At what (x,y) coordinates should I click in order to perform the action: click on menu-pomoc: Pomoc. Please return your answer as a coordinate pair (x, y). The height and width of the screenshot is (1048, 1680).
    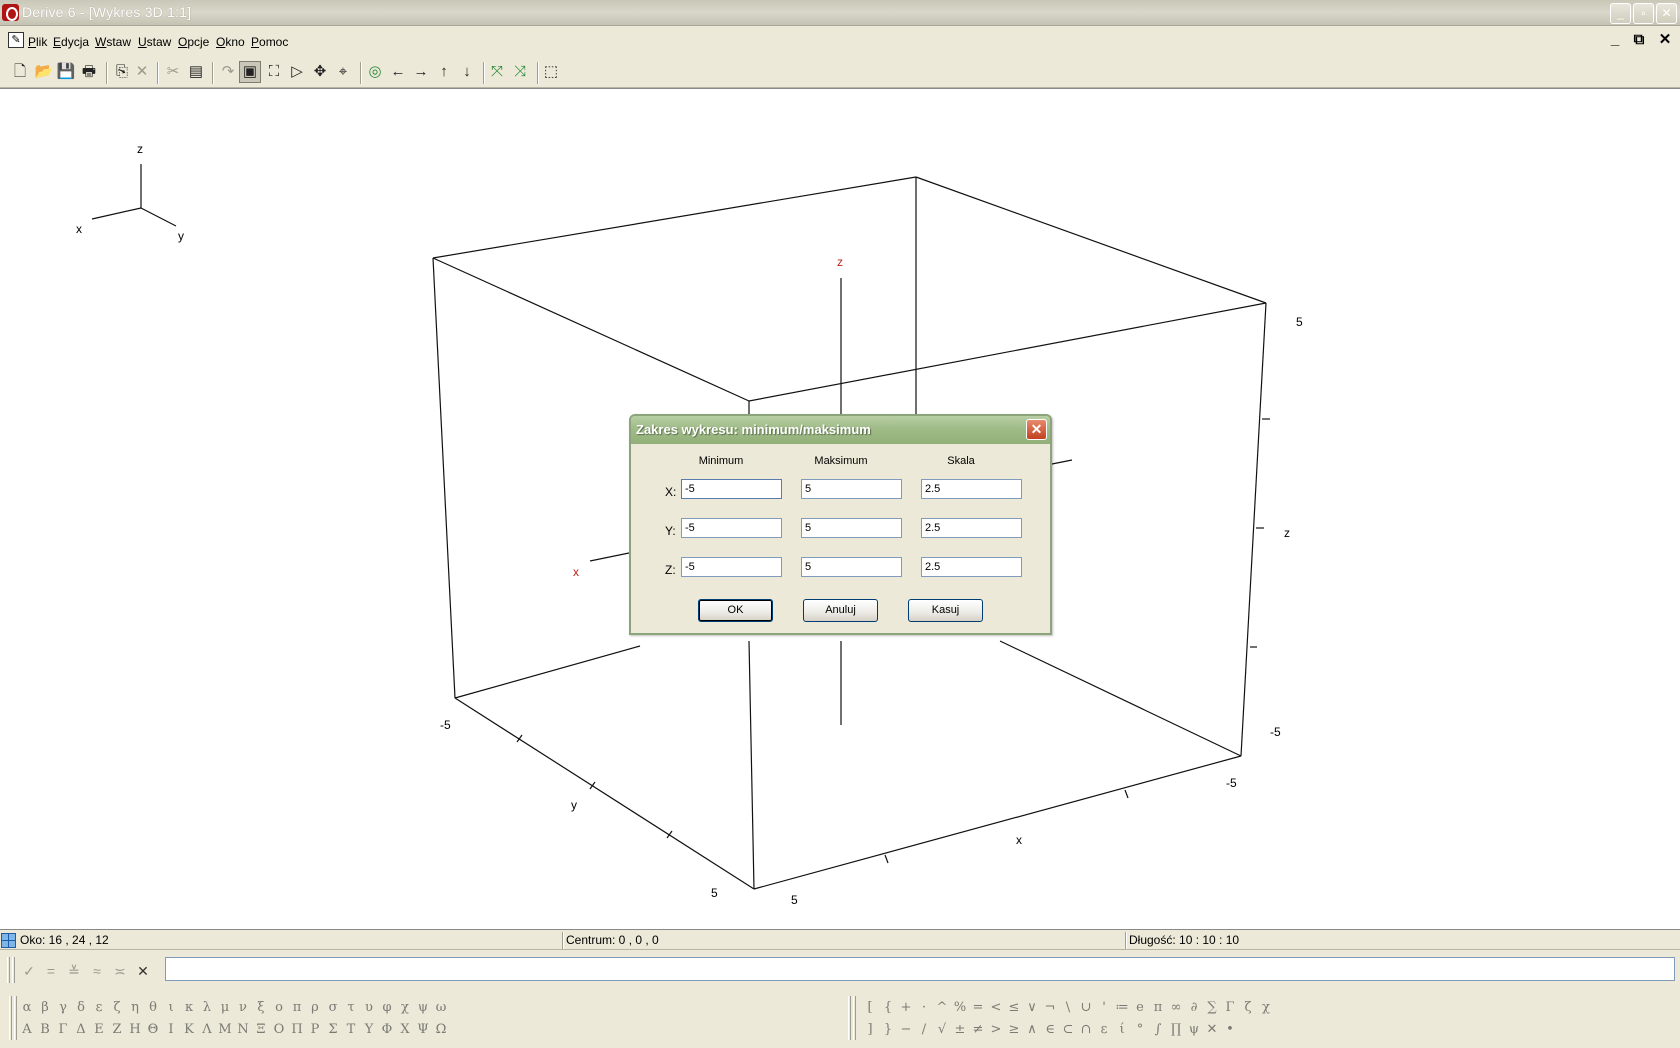
    Looking at the image, I should click on (269, 42).